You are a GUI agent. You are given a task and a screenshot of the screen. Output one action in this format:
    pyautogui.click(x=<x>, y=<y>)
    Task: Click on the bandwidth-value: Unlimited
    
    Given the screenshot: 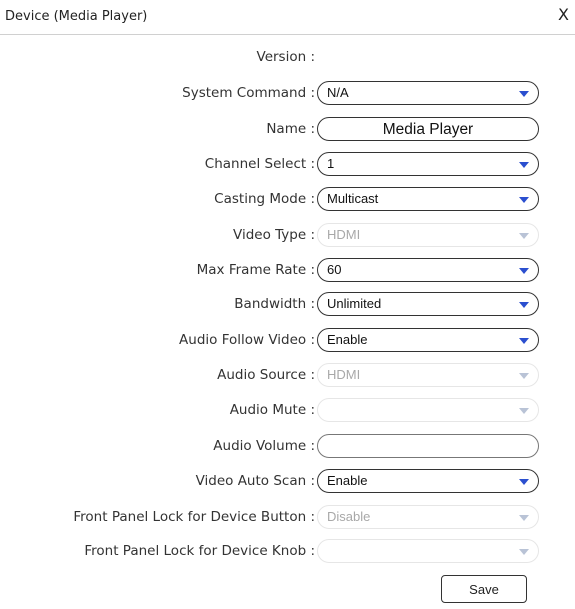 What is the action you would take?
    pyautogui.click(x=354, y=303)
    